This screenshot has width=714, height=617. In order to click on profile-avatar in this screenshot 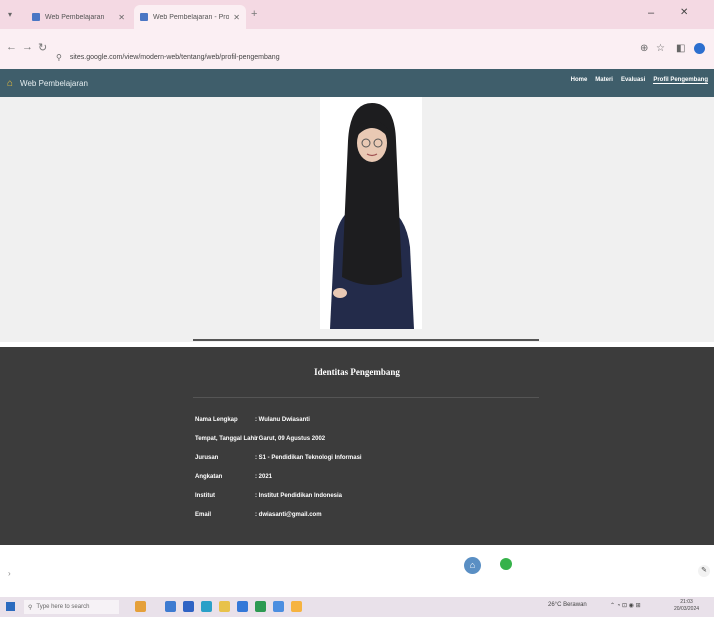, I will do `click(699, 48)`.